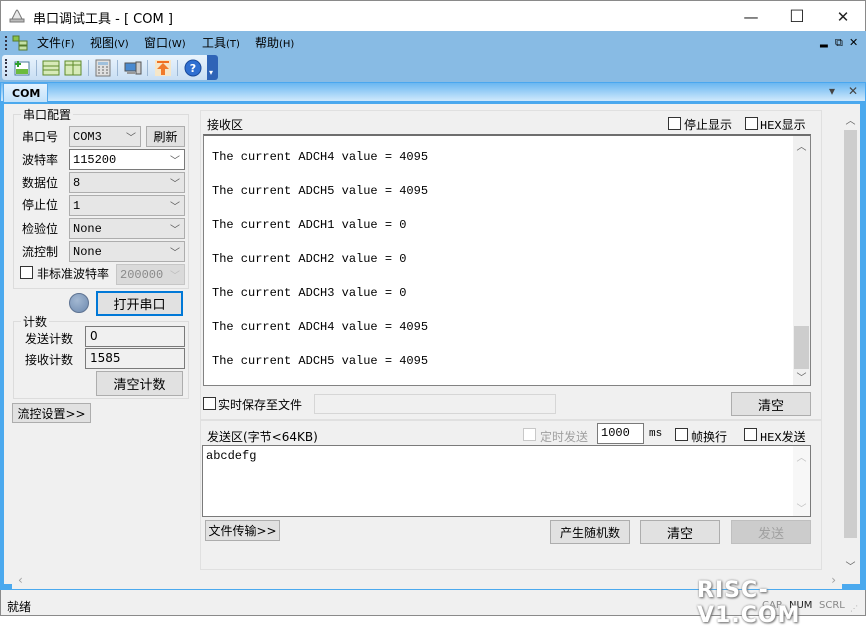  What do you see at coordinates (139, 303) in the screenshot?
I see `open-port-button: 打开串口` at bounding box center [139, 303].